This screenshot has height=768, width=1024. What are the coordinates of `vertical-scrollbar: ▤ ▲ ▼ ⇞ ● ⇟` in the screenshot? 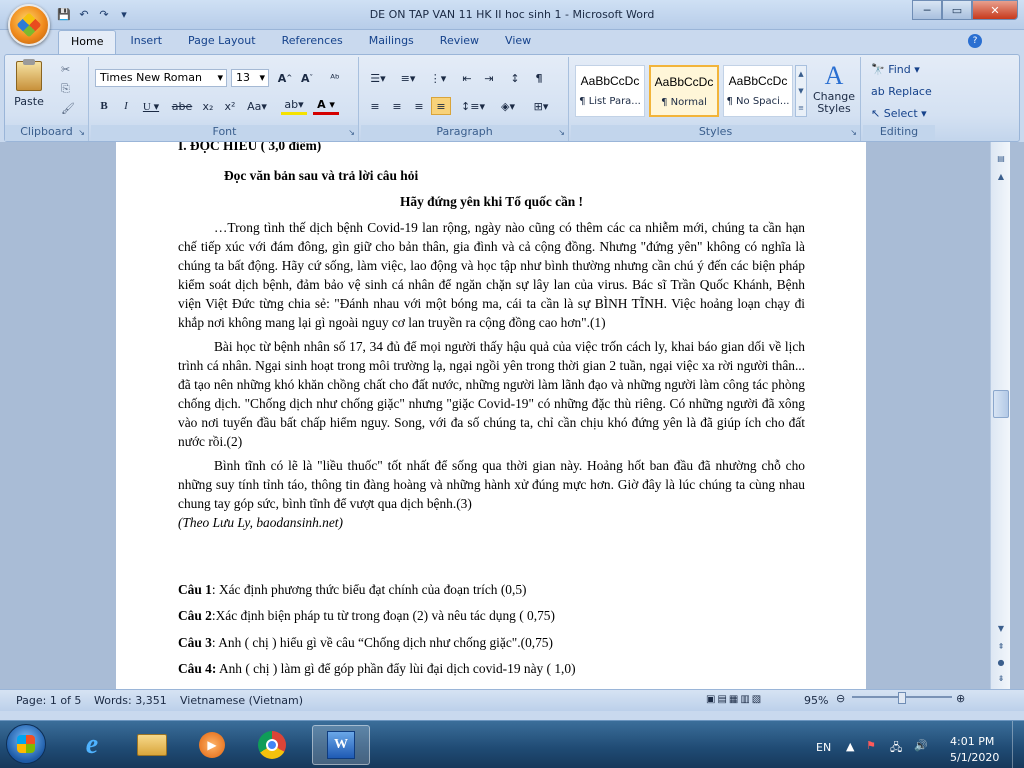 It's located at (1000, 415).